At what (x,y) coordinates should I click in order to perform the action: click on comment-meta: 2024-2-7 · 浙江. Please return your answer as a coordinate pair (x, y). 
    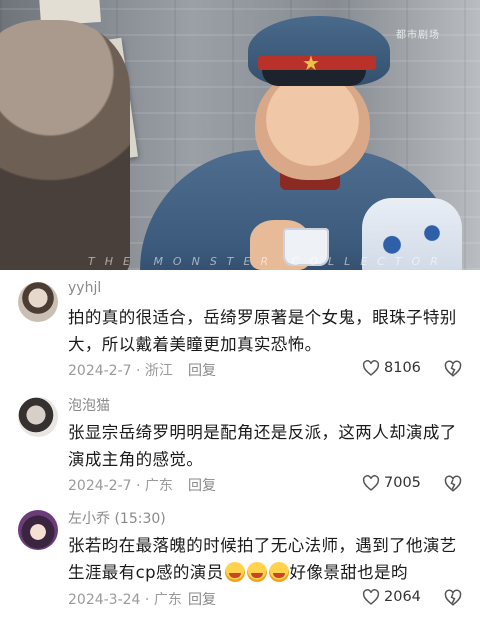
    Looking at the image, I should click on (120, 371).